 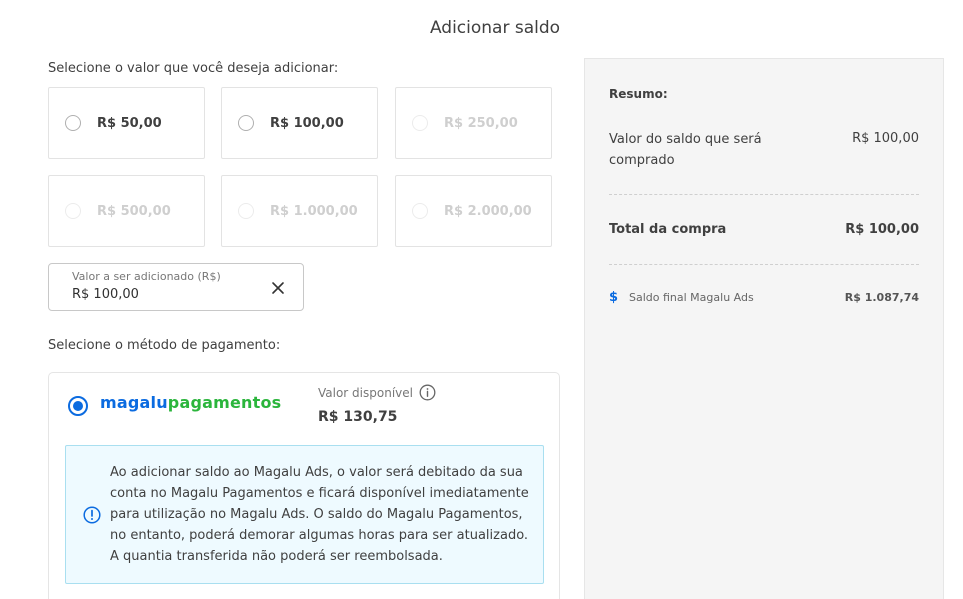 I want to click on dollar-icon: $, so click(x=614, y=297).